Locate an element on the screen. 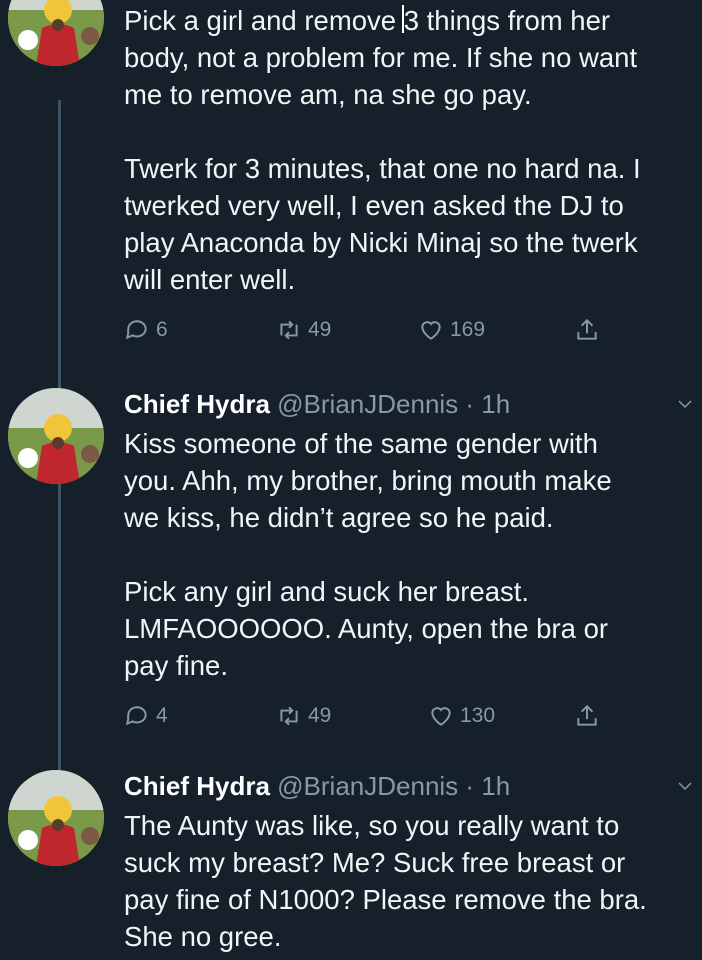  reply-button: 4 is located at coordinates (146, 716).